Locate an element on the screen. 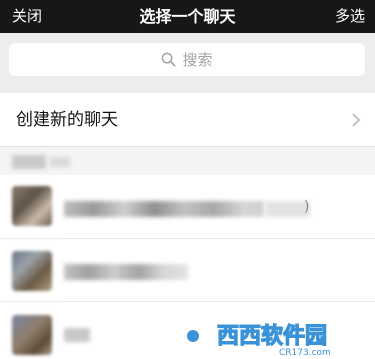  svg-text: 西西软件园 is located at coordinates (272, 336).